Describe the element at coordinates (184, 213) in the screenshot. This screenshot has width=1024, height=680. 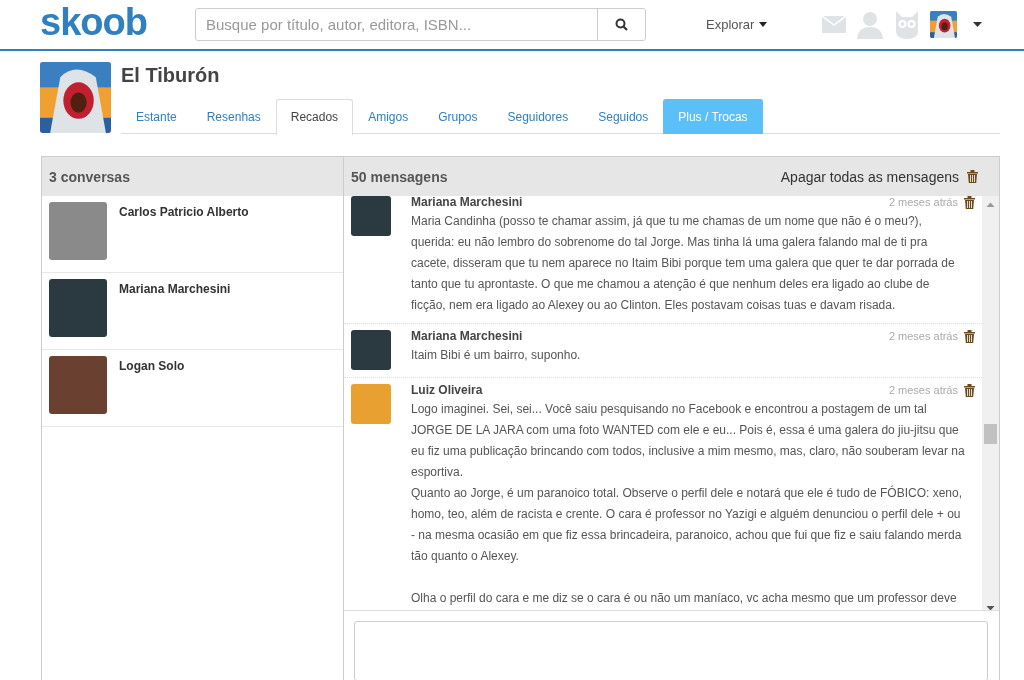
I see `contact-name: Carlos Patricio Alberto` at that location.